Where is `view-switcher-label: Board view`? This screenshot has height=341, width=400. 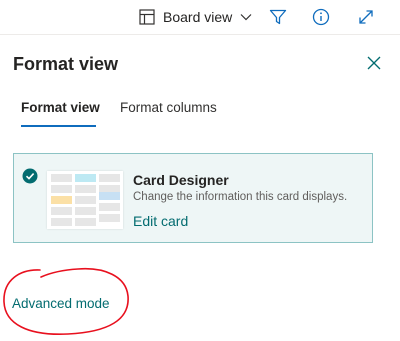 view-switcher-label: Board view is located at coordinates (198, 17).